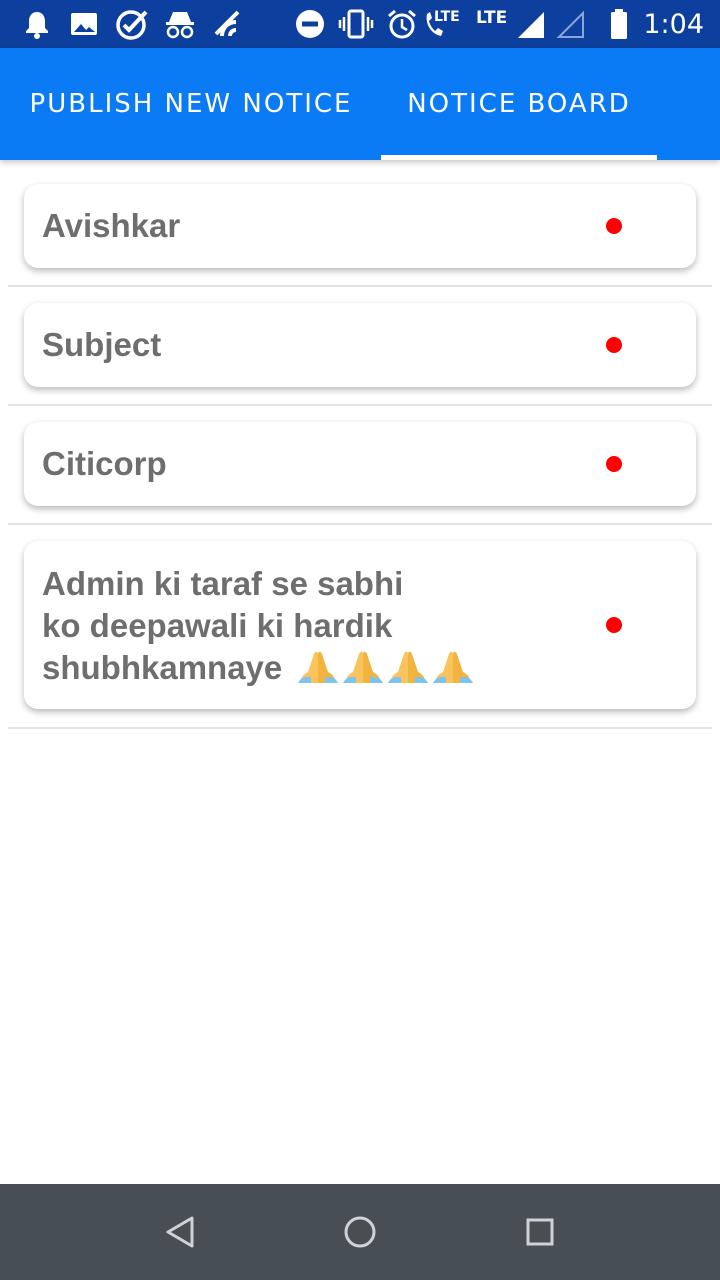 The height and width of the screenshot is (1280, 720). What do you see at coordinates (310, 24) in the screenshot?
I see `do-not-disturb-icon` at bounding box center [310, 24].